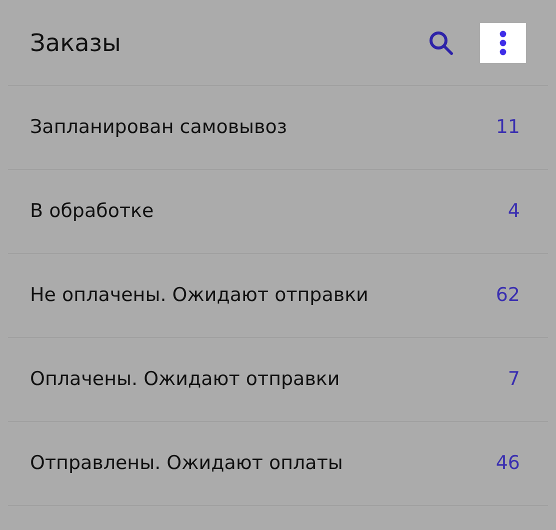 This screenshot has width=556, height=530. Describe the element at coordinates (185, 379) in the screenshot. I see `status-label: Оплачены. Ожидают отправки` at that location.